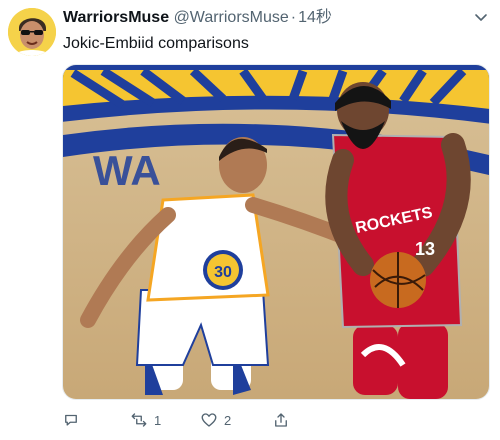 Image resolution: width=500 pixels, height=440 pixels. I want to click on reply-icon, so click(71, 420).